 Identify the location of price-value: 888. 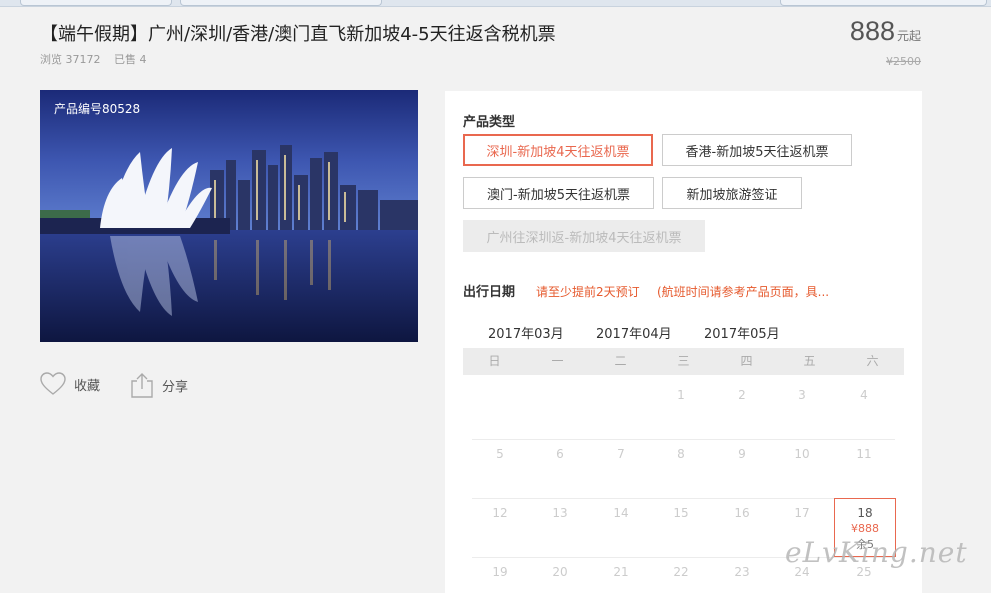
(872, 31).